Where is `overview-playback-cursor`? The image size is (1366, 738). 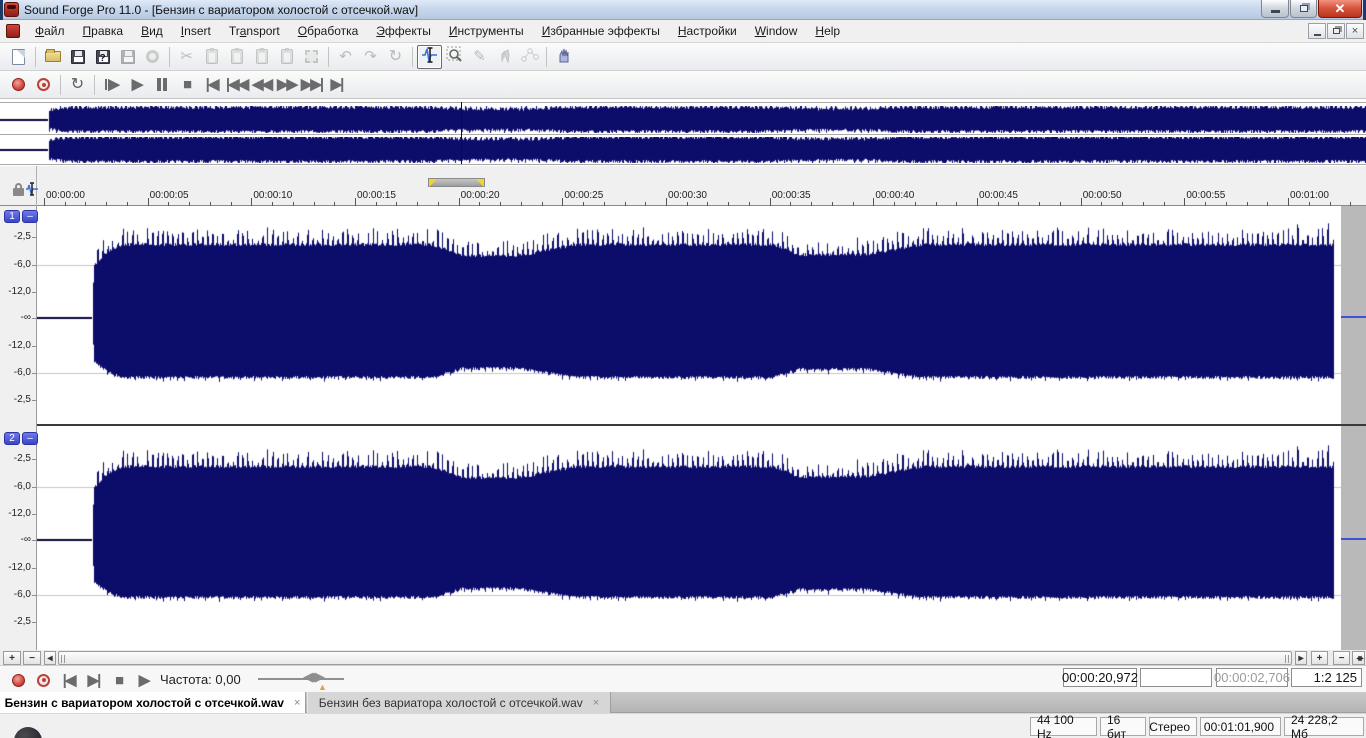
overview-playback-cursor is located at coordinates (461, 133).